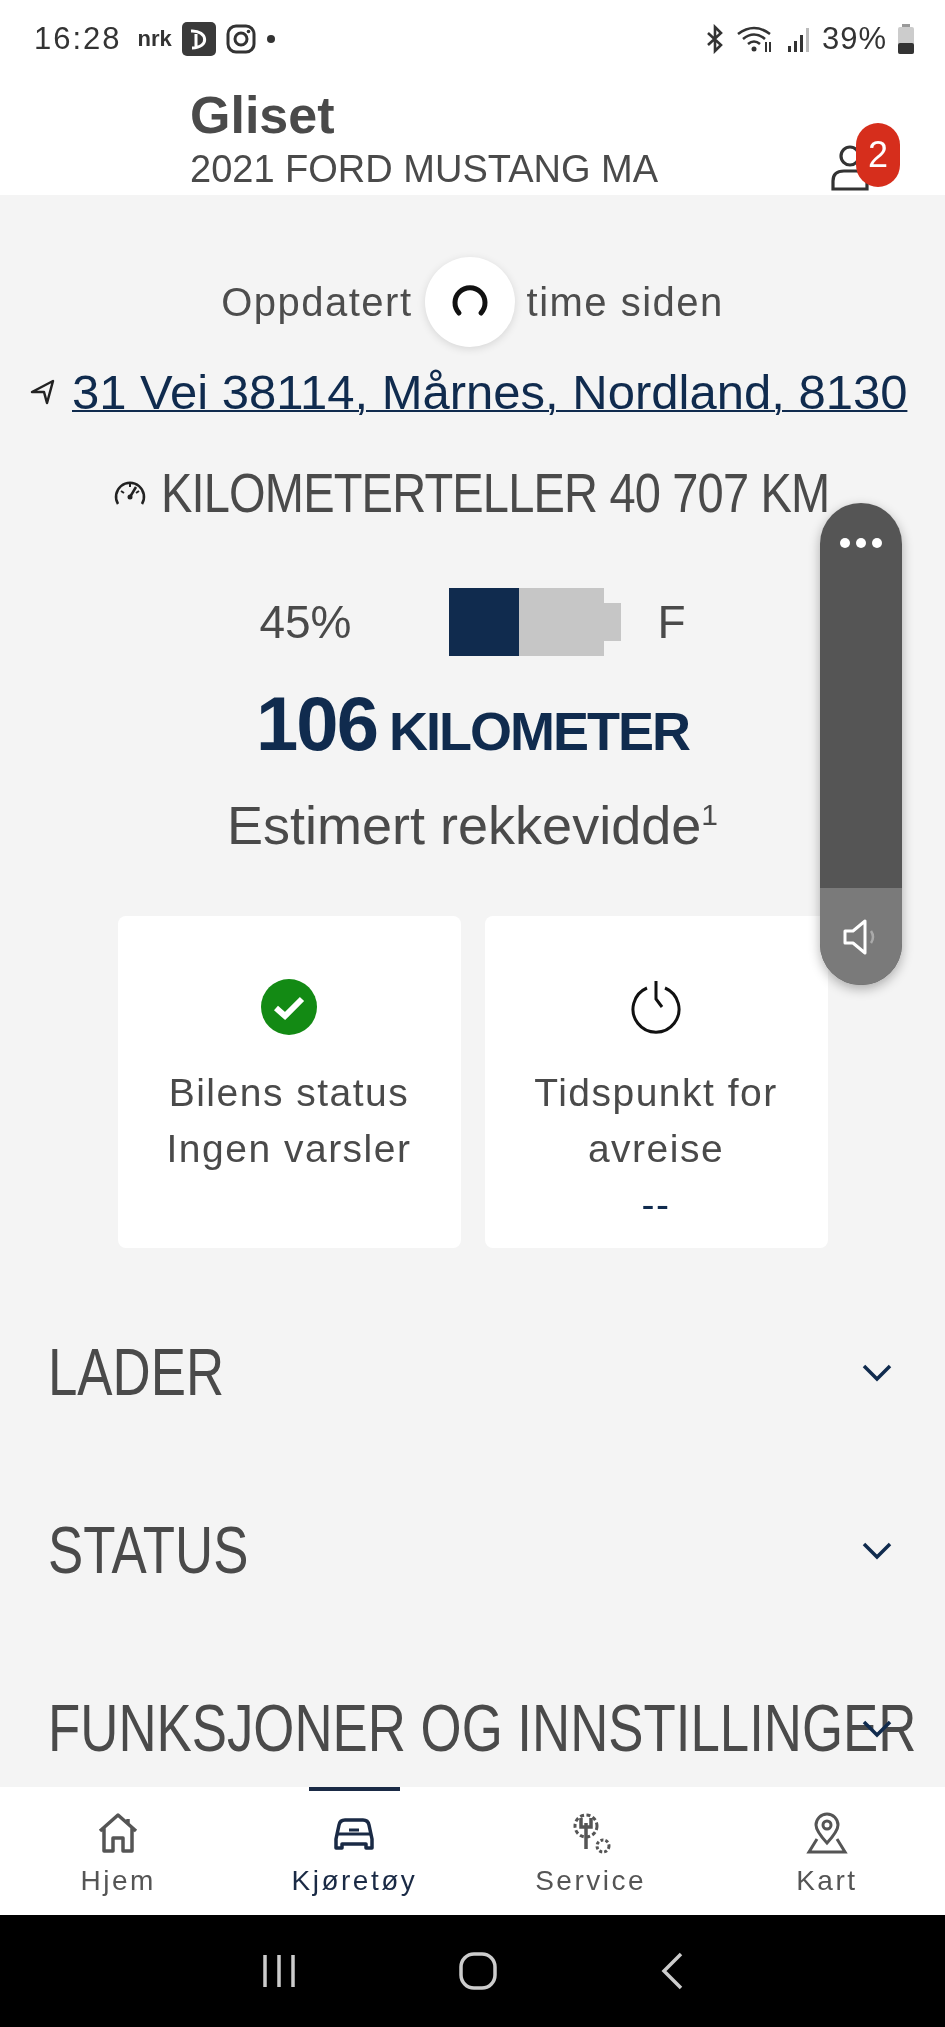  I want to click on battery-icon, so click(906, 39).